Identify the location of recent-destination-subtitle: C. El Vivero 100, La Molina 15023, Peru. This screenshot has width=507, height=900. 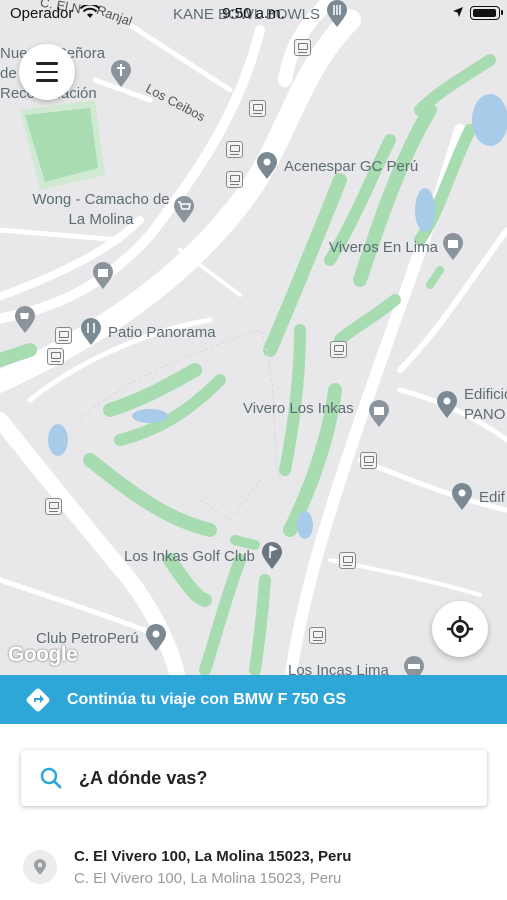
(208, 878).